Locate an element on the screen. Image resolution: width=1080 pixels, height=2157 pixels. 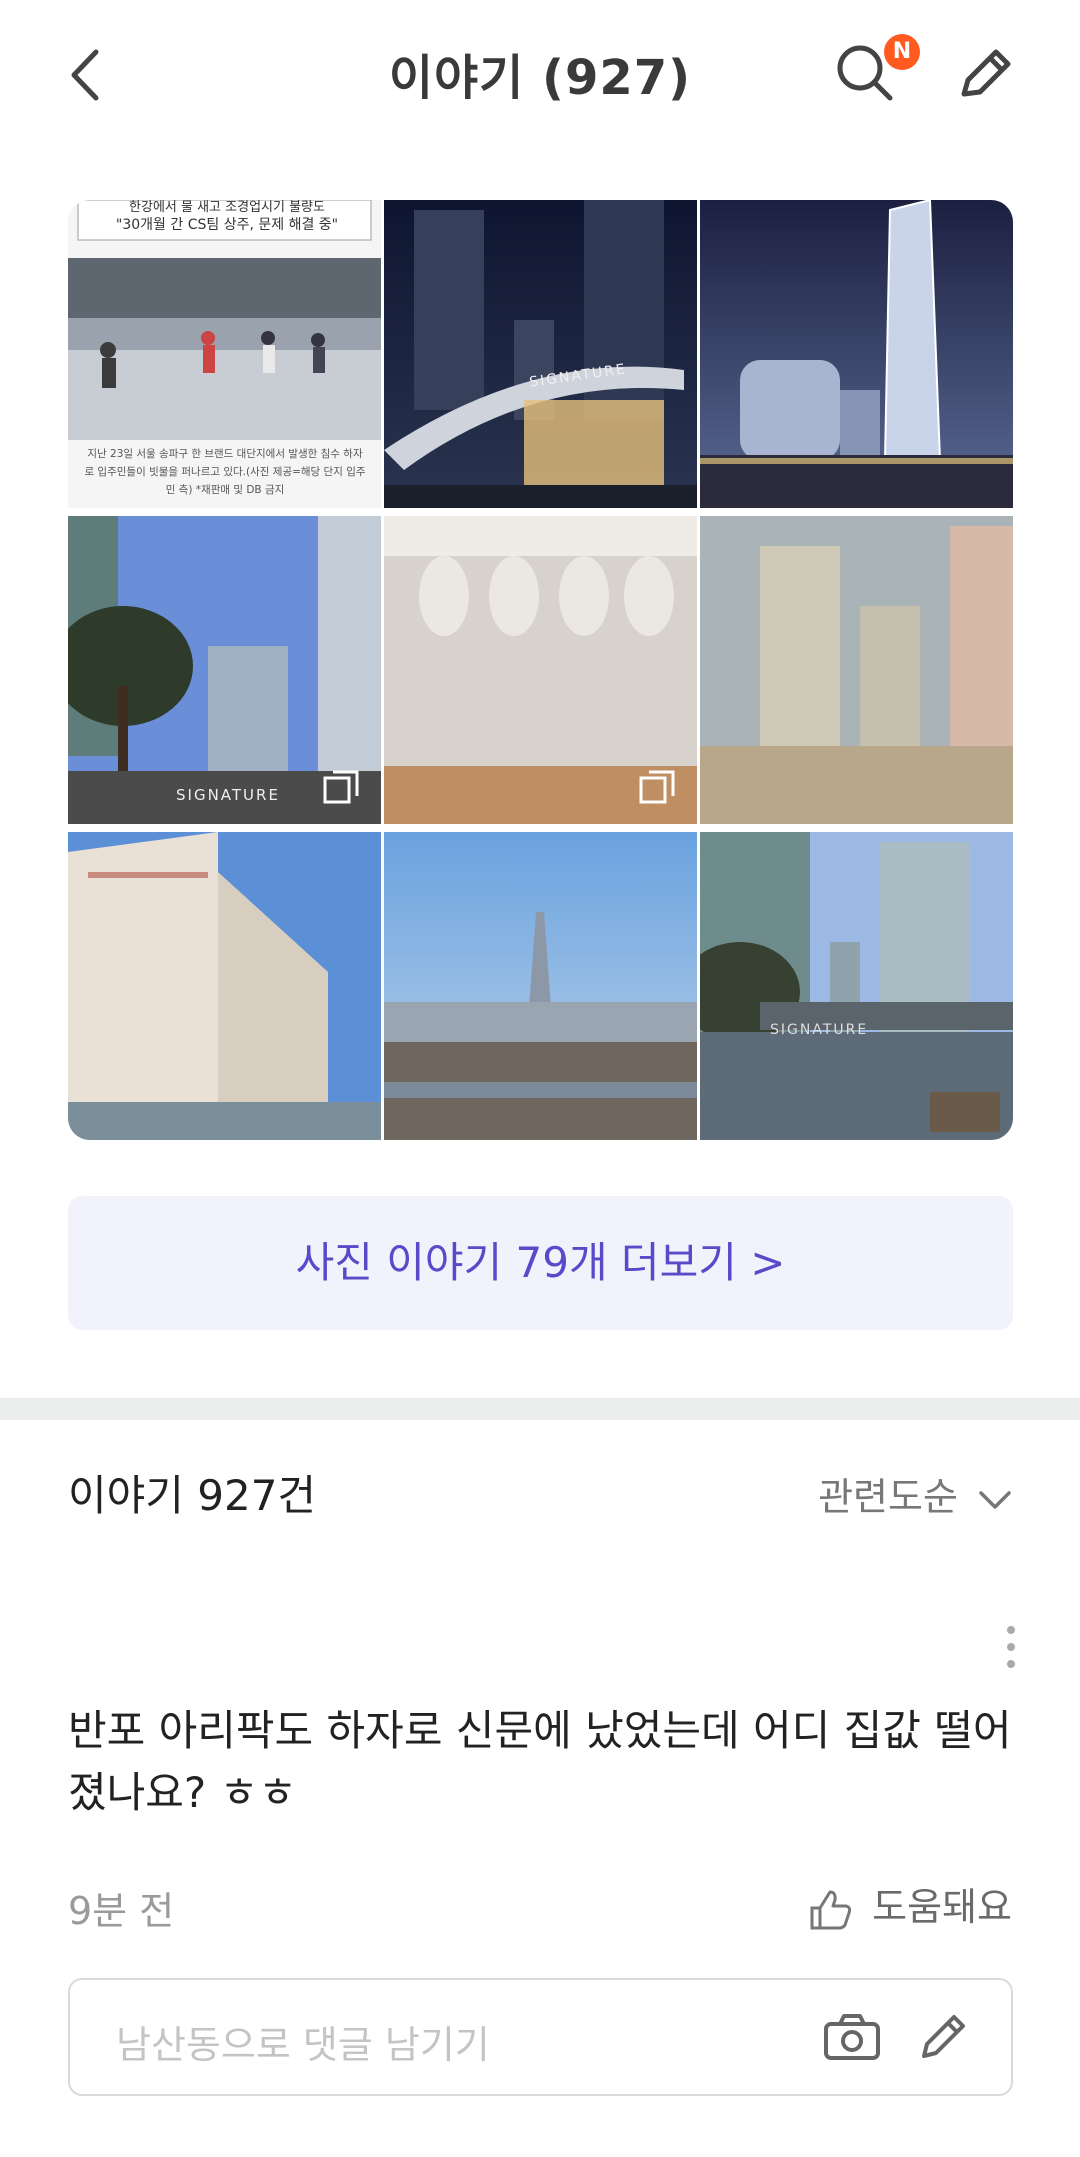
apartment-gate-day-photo is located at coordinates (856, 986).